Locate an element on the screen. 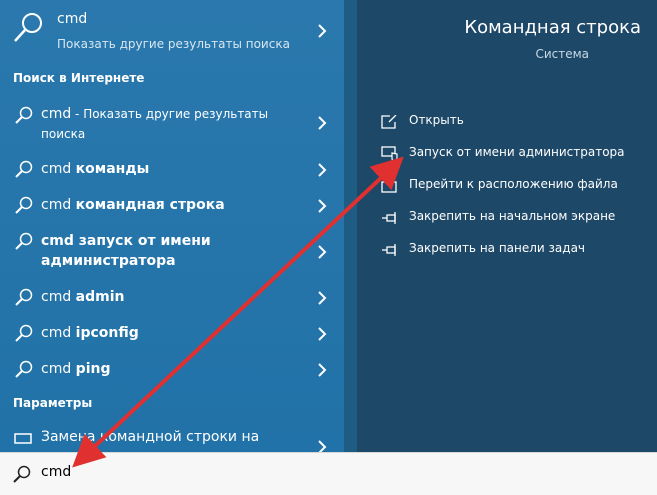  section-settings-label: Параметры is located at coordinates (53, 403).